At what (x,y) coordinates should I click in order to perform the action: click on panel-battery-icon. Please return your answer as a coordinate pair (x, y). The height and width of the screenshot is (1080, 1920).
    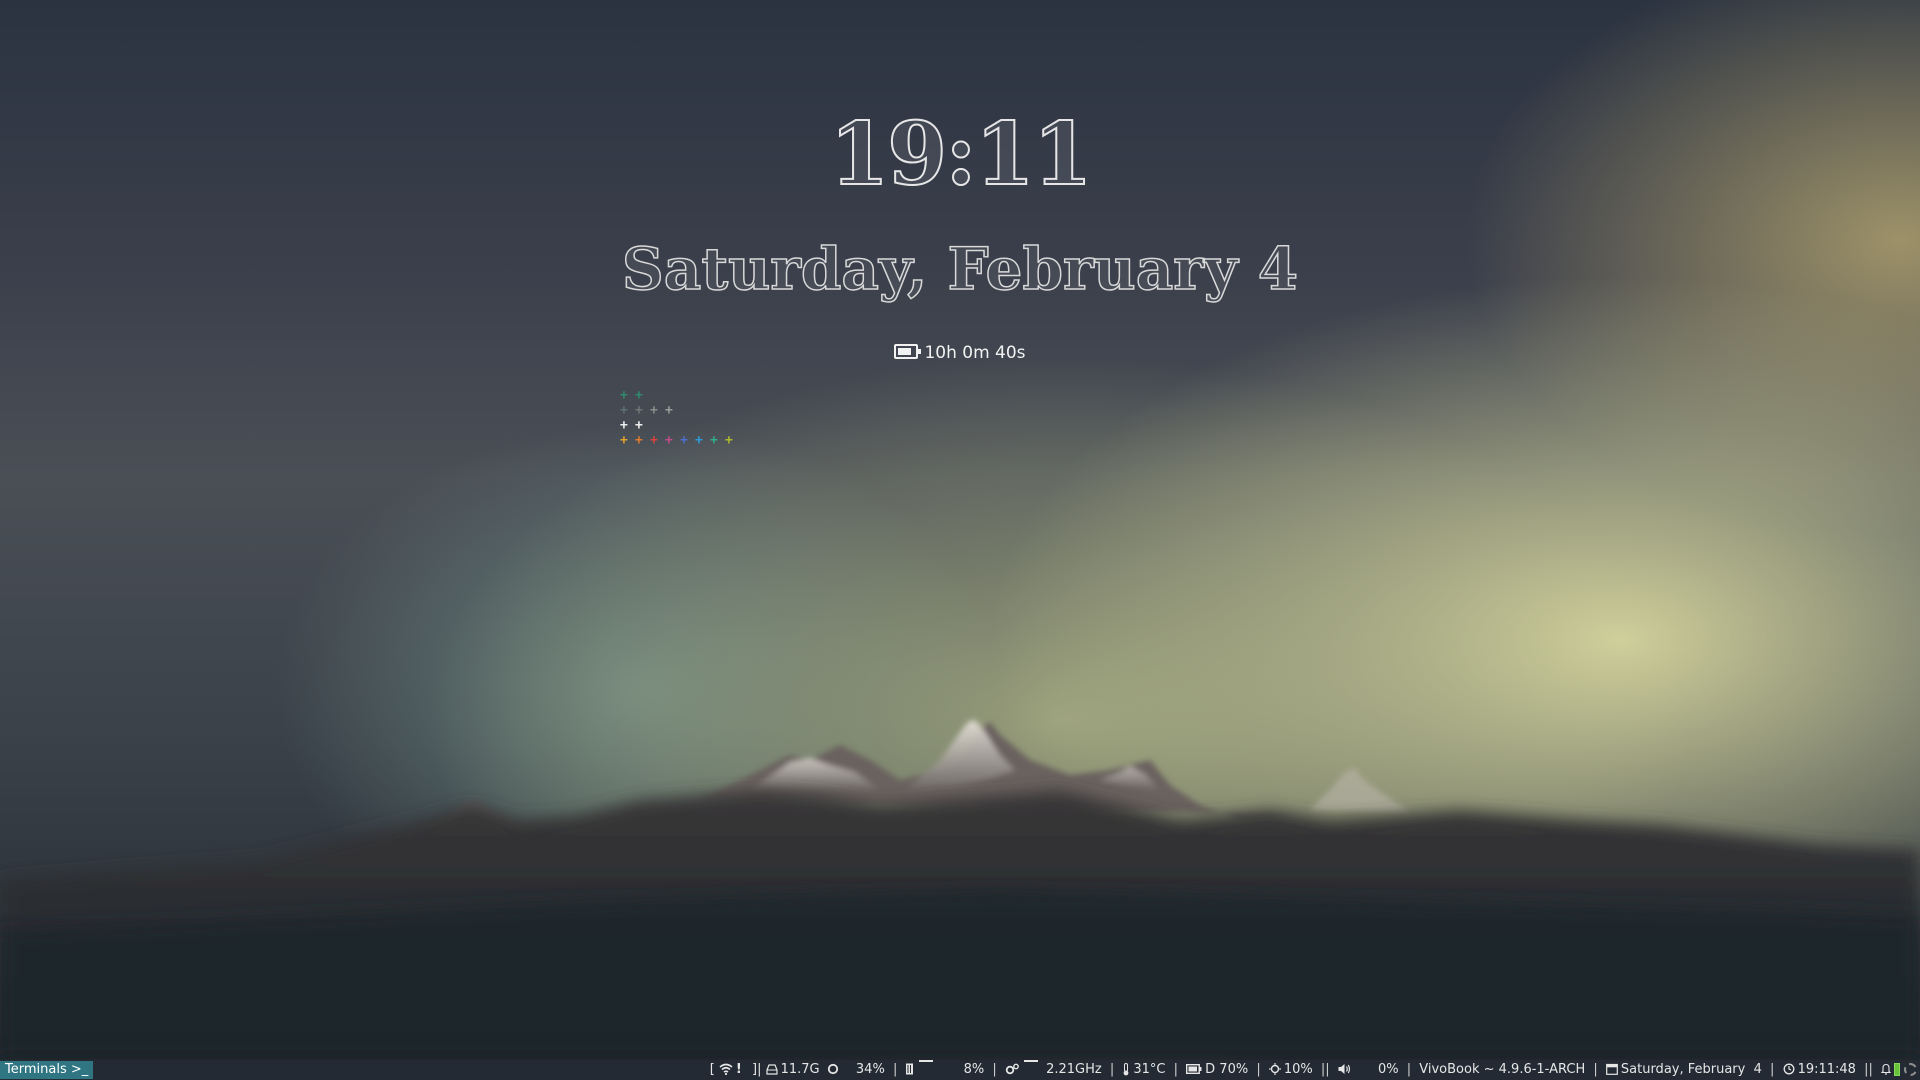
    Looking at the image, I should click on (1194, 1070).